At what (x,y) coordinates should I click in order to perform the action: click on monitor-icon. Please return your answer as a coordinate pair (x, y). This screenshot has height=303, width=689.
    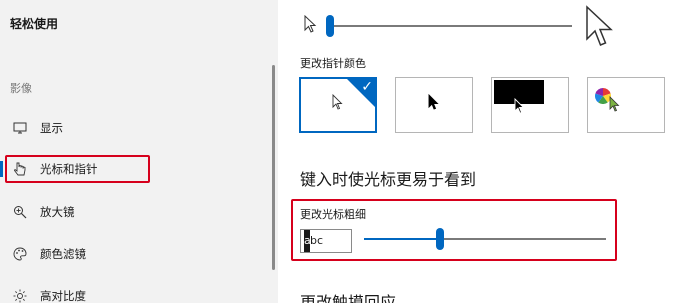
    Looking at the image, I should click on (20, 128).